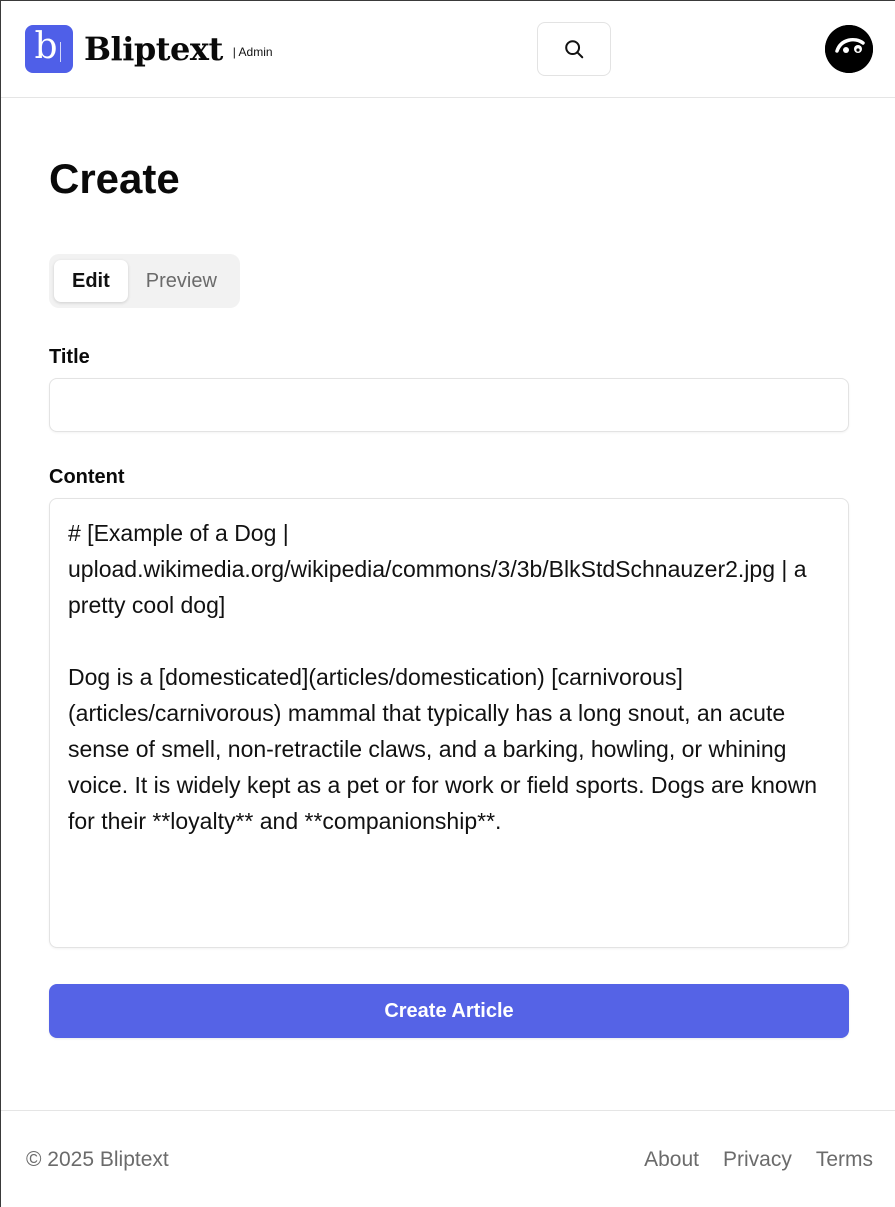 This screenshot has width=895, height=1207. I want to click on search-icon, so click(574, 49).